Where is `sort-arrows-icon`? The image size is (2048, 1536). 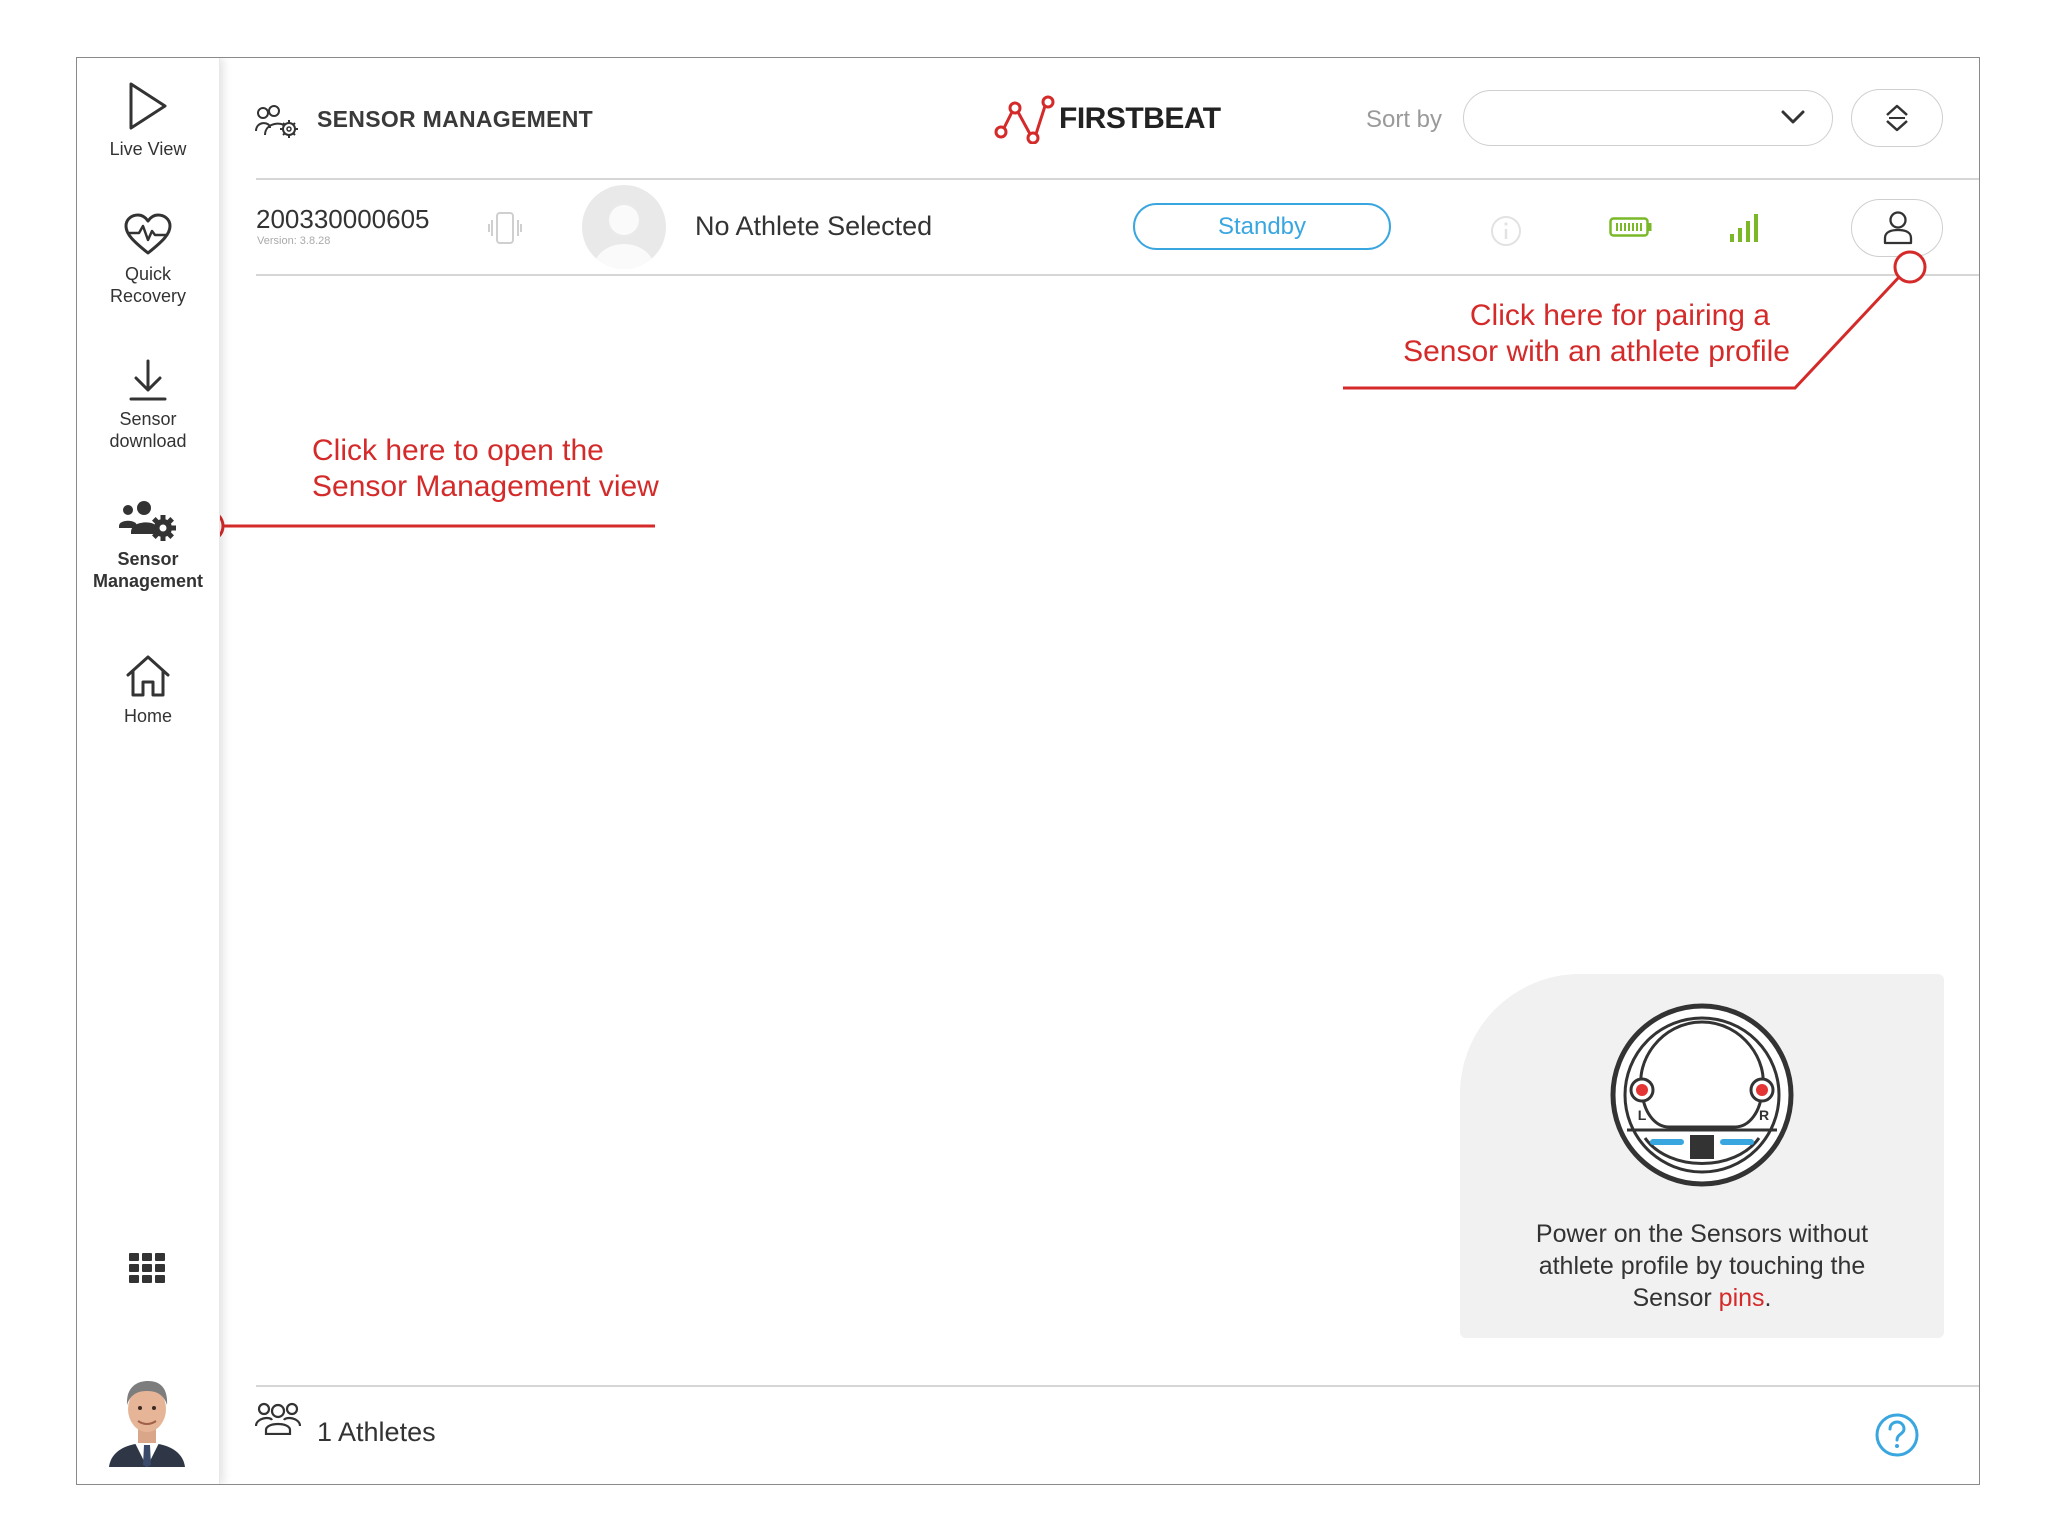
sort-arrows-icon is located at coordinates (1897, 118).